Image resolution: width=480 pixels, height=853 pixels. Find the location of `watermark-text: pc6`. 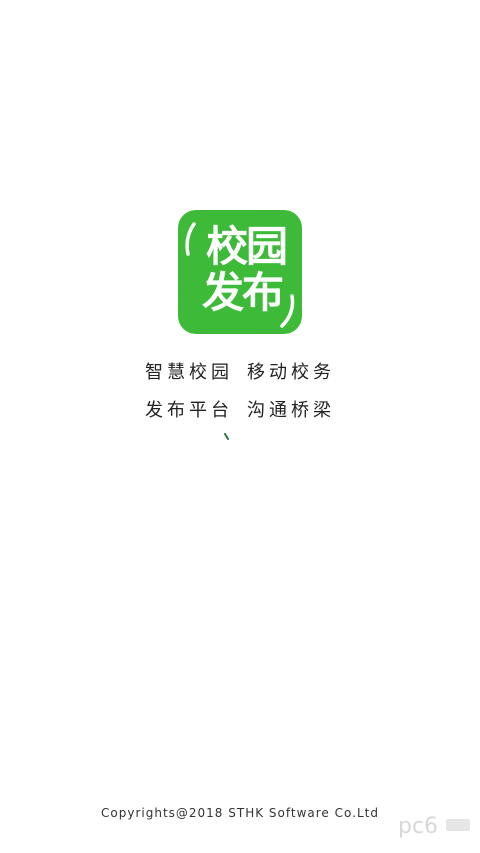

watermark-text: pc6 is located at coordinates (418, 826).